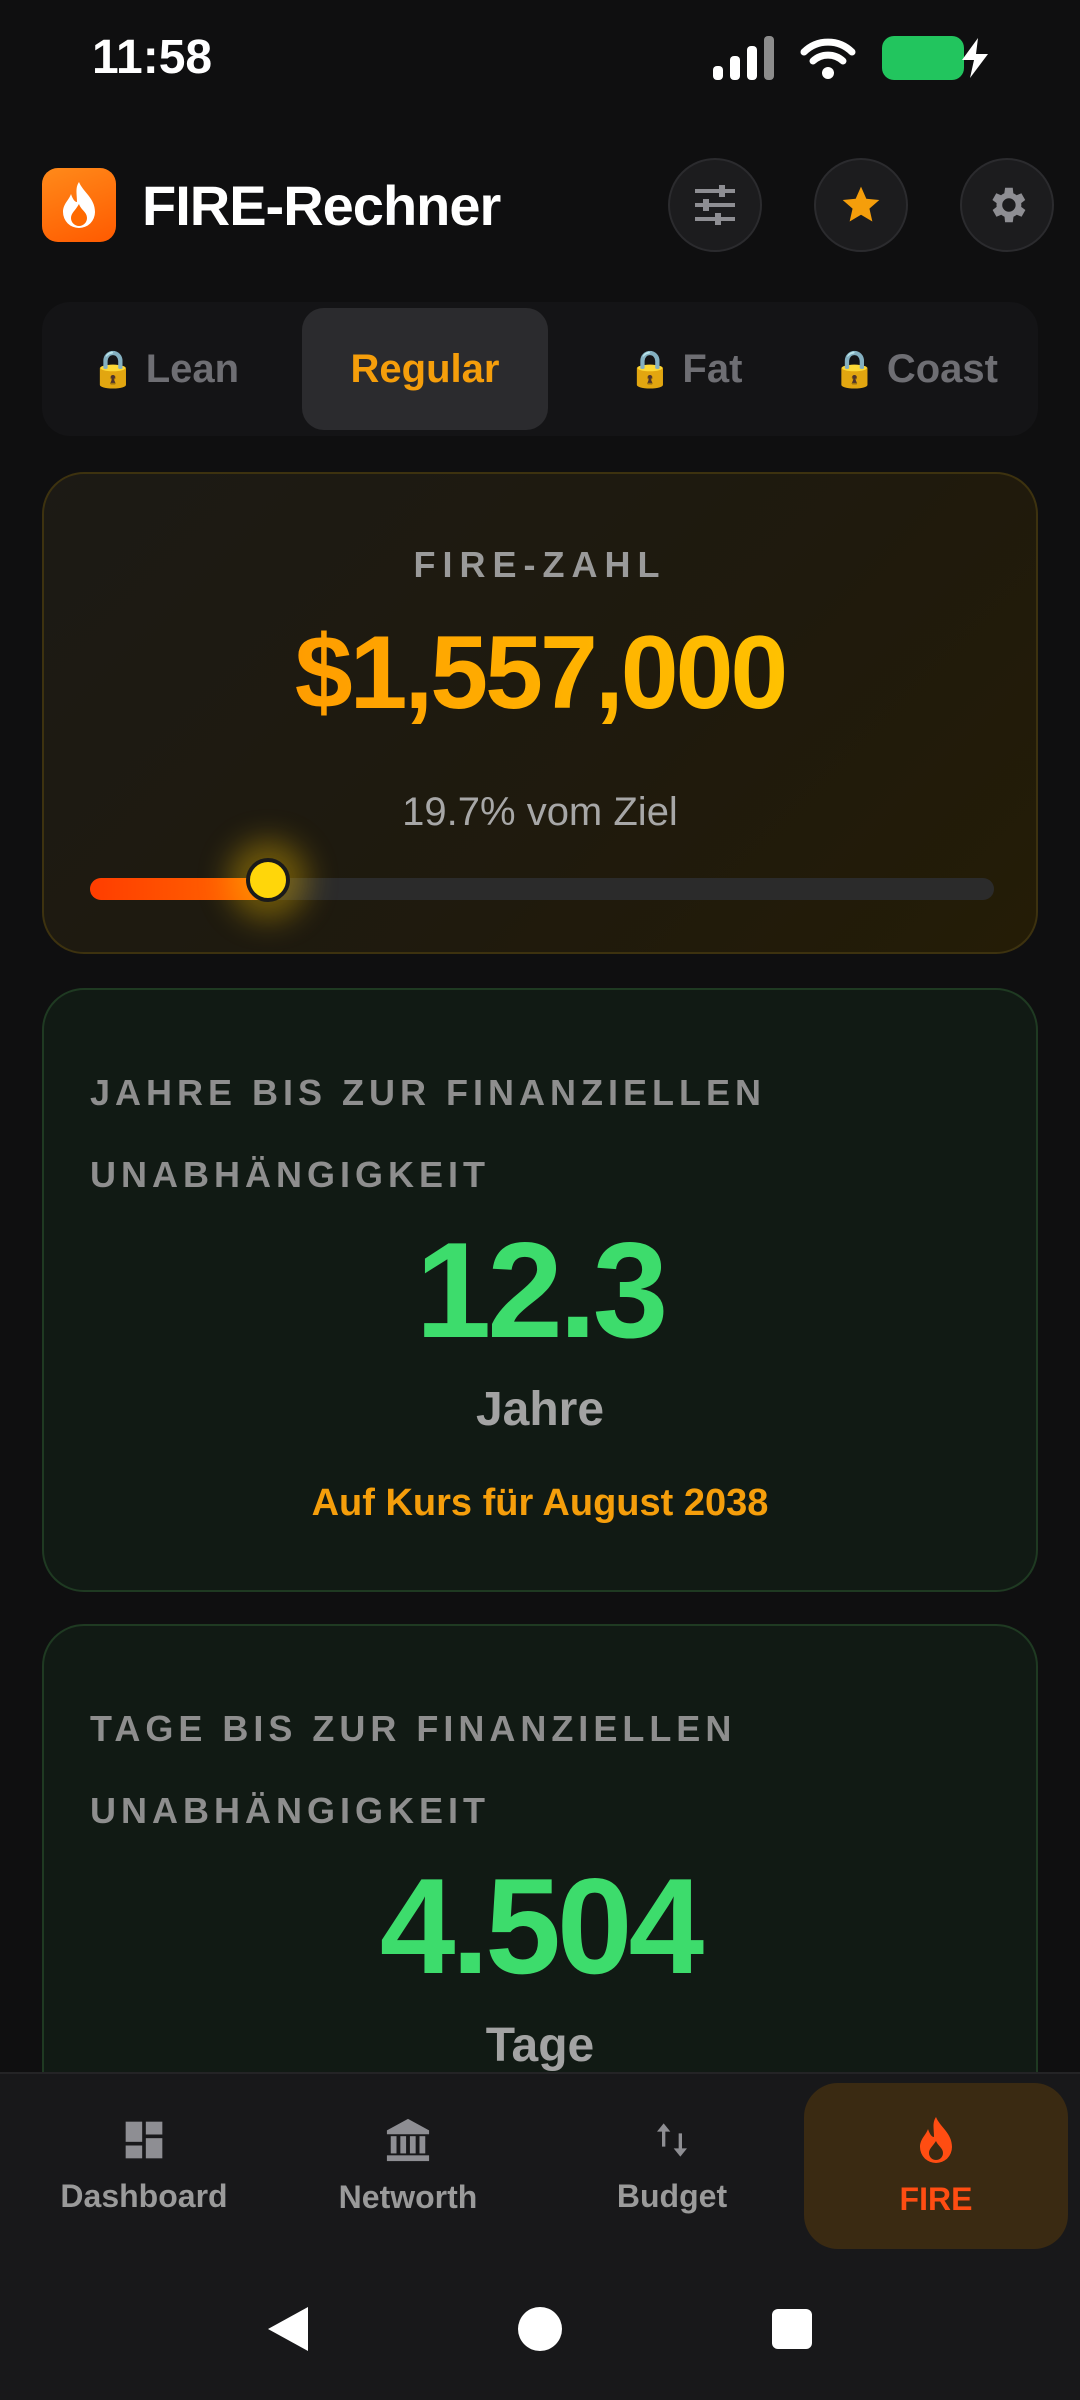  I want to click on app-title: FIRE-Rechner, so click(321, 205).